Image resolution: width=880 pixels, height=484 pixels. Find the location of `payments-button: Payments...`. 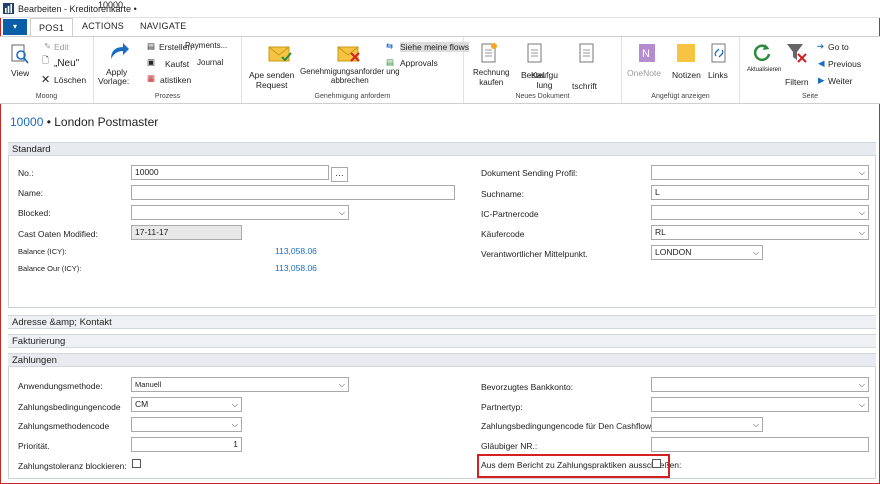

payments-button: Payments... is located at coordinates (206, 45).